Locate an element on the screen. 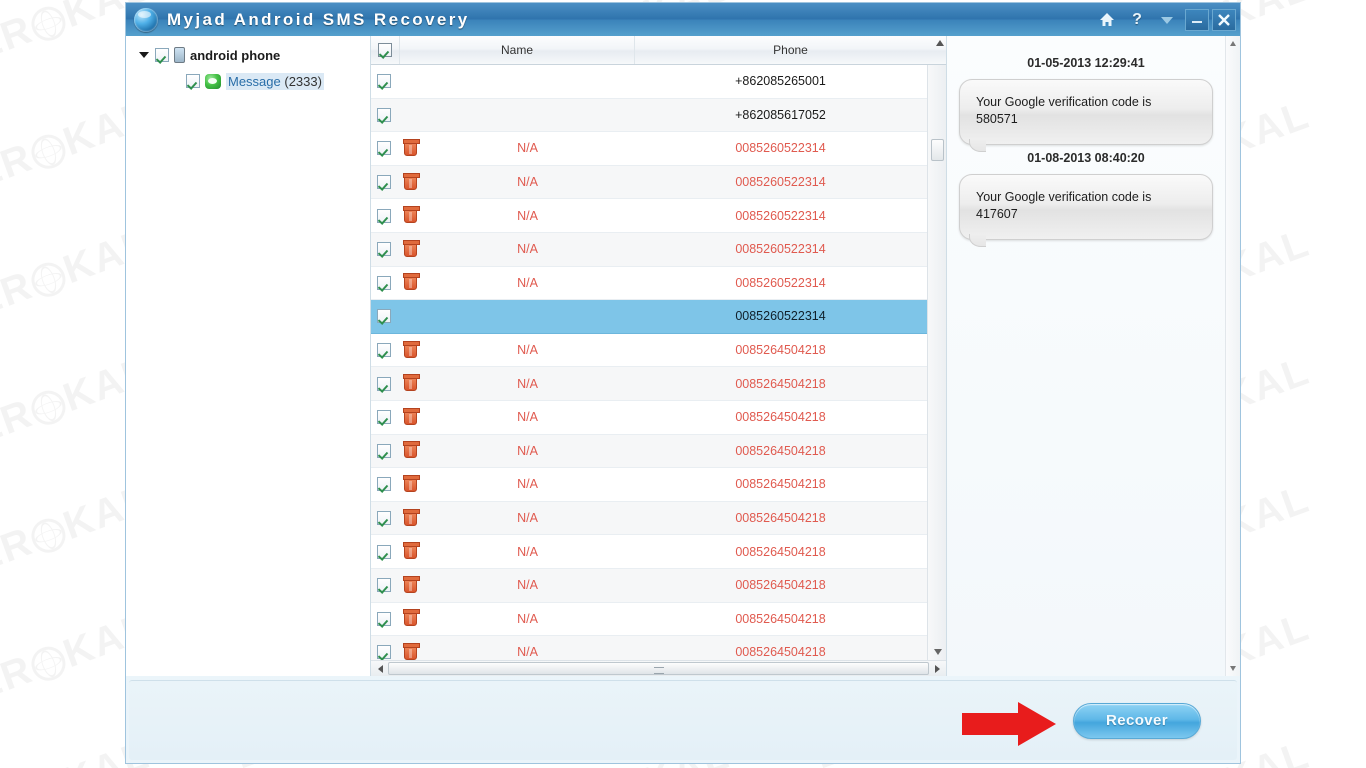 Image resolution: width=1366 pixels, height=768 pixels. table-horizontal-scrollbar is located at coordinates (658, 668).